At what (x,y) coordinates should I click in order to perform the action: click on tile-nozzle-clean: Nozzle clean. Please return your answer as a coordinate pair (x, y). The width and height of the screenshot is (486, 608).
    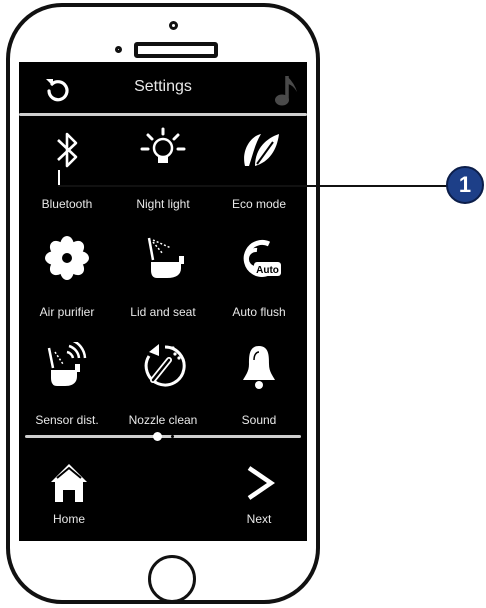
    Looking at the image, I should click on (163, 388).